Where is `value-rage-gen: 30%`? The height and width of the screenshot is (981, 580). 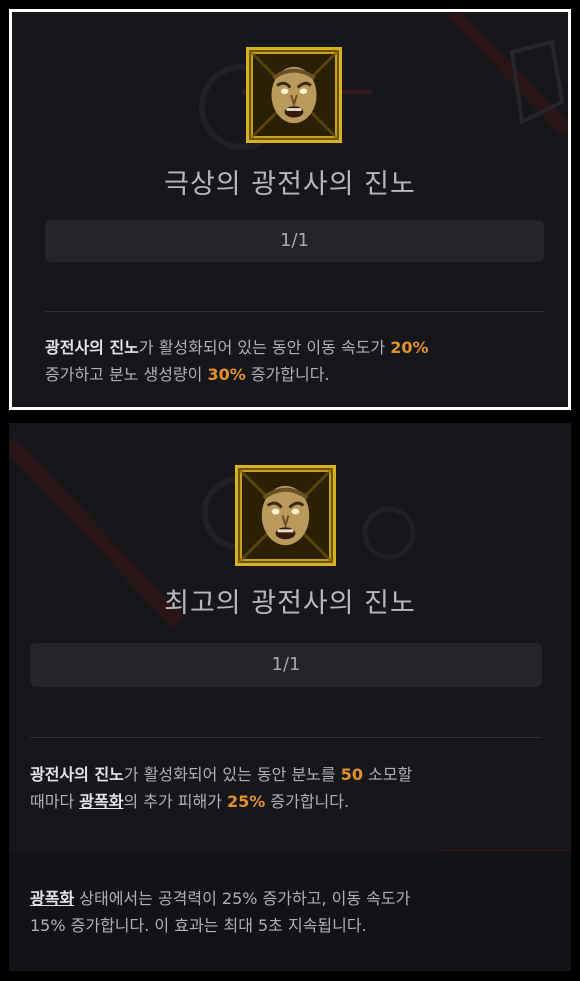 value-rage-gen: 30% is located at coordinates (226, 374).